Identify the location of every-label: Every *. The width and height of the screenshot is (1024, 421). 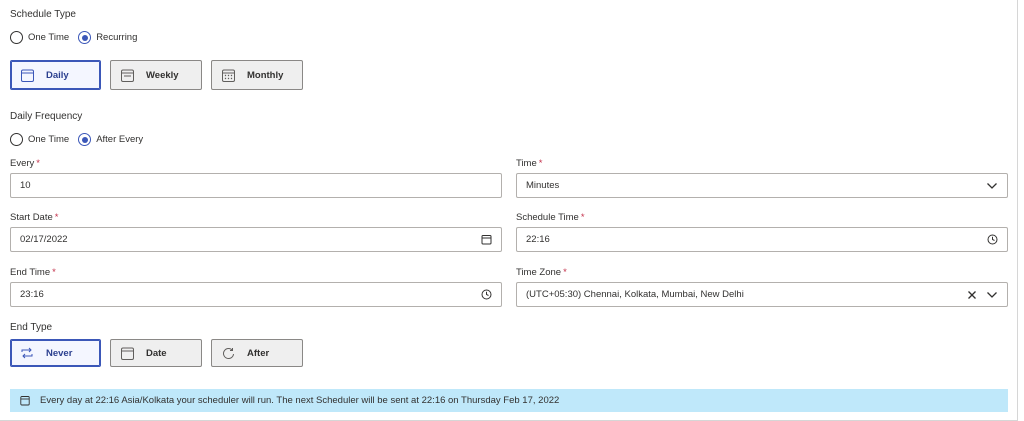
(25, 163).